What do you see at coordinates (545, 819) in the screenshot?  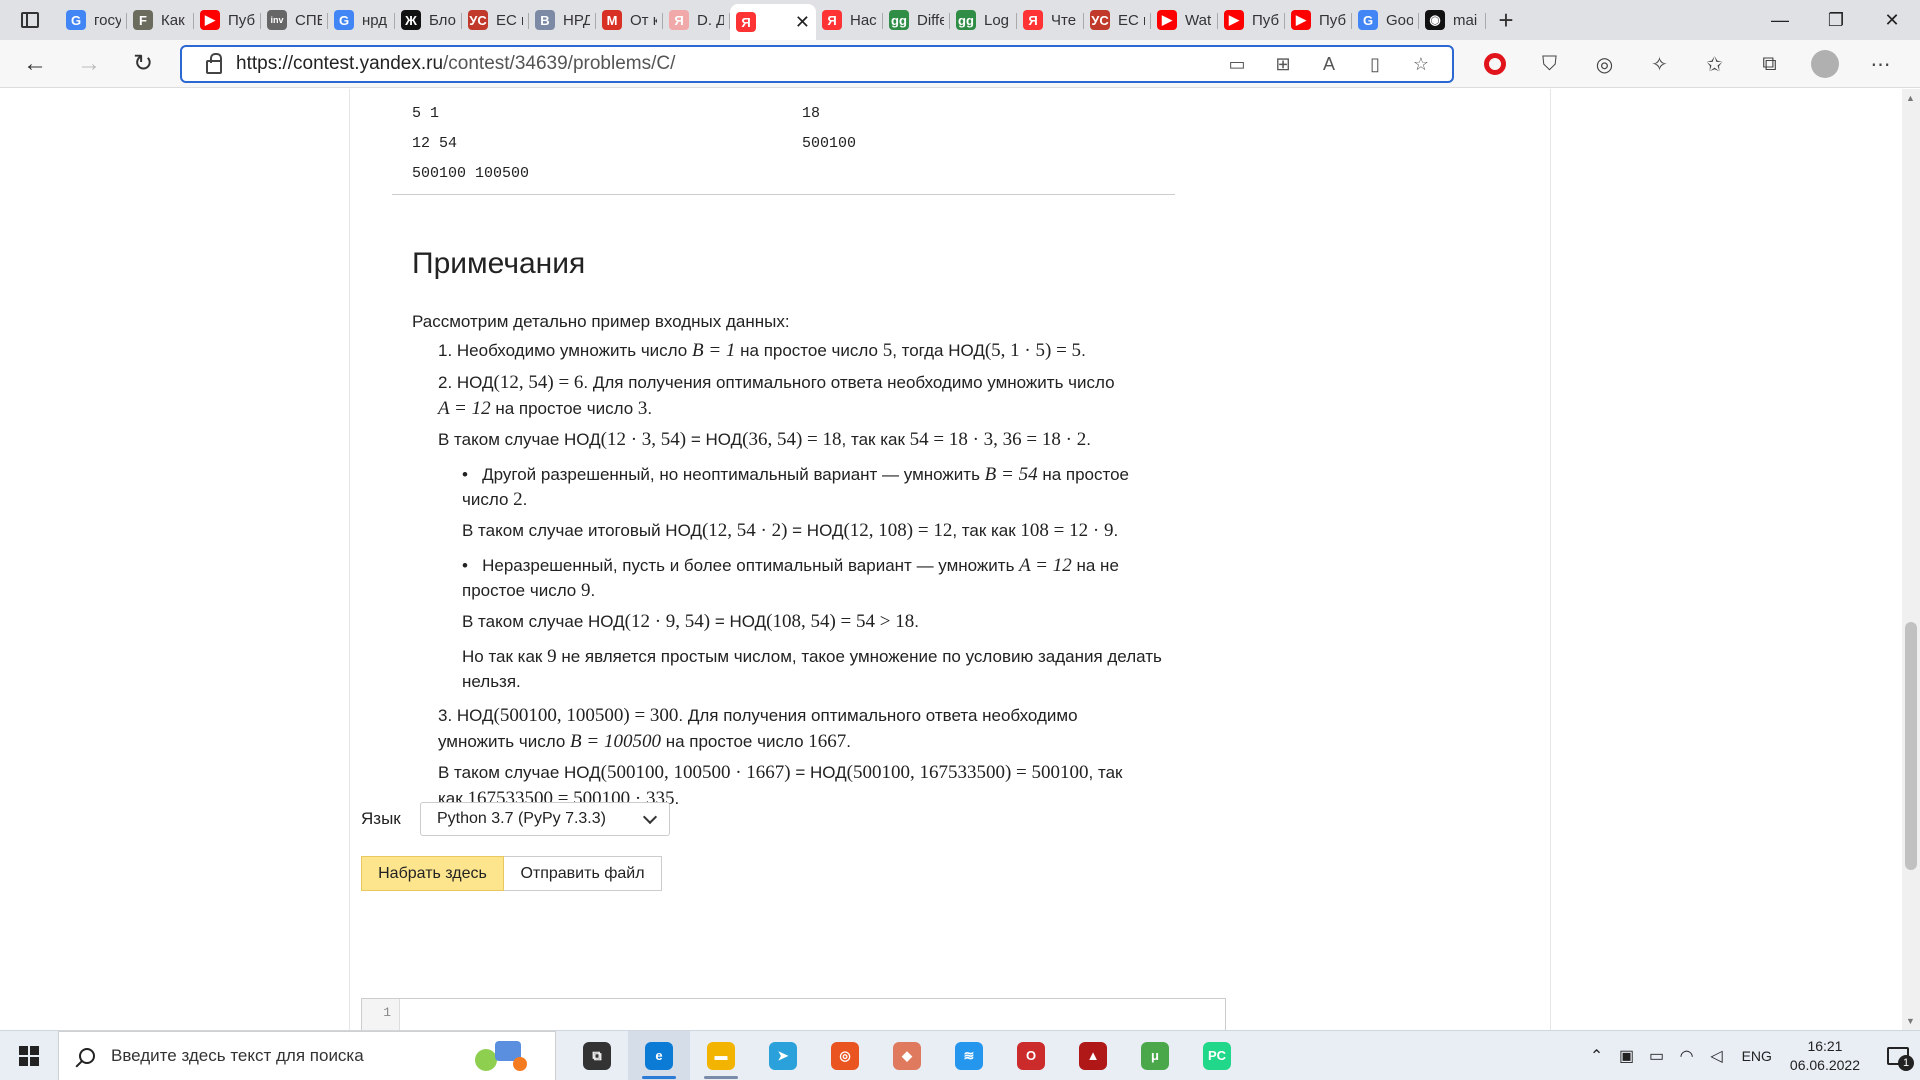 I see `language-select: Python 3.7 (PyPy 7.3.3)` at bounding box center [545, 819].